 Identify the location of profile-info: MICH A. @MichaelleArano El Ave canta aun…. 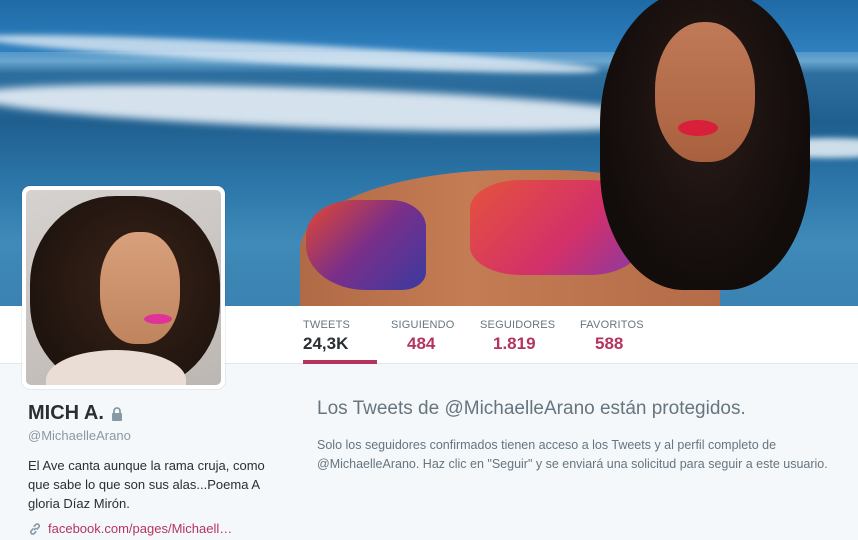
(159, 469).